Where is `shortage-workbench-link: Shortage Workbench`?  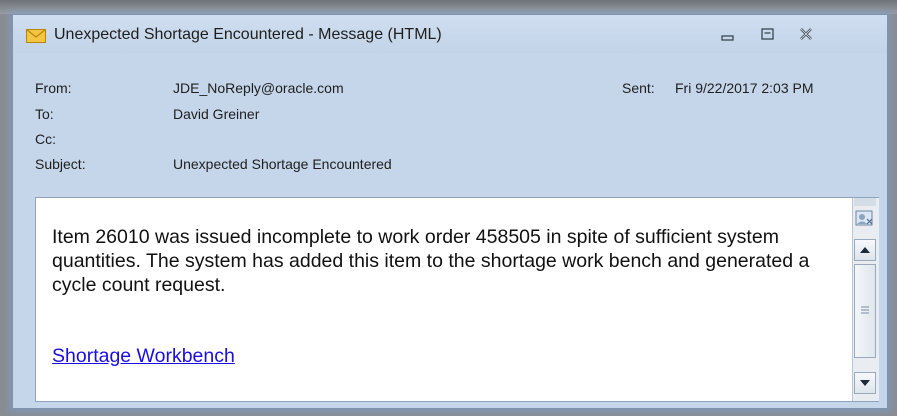 shortage-workbench-link: Shortage Workbench is located at coordinates (143, 356).